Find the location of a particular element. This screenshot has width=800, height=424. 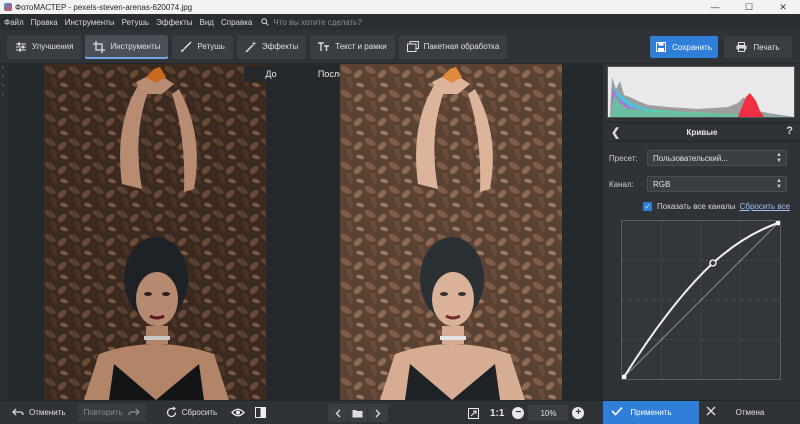

fit-screen-button is located at coordinates (473, 413).